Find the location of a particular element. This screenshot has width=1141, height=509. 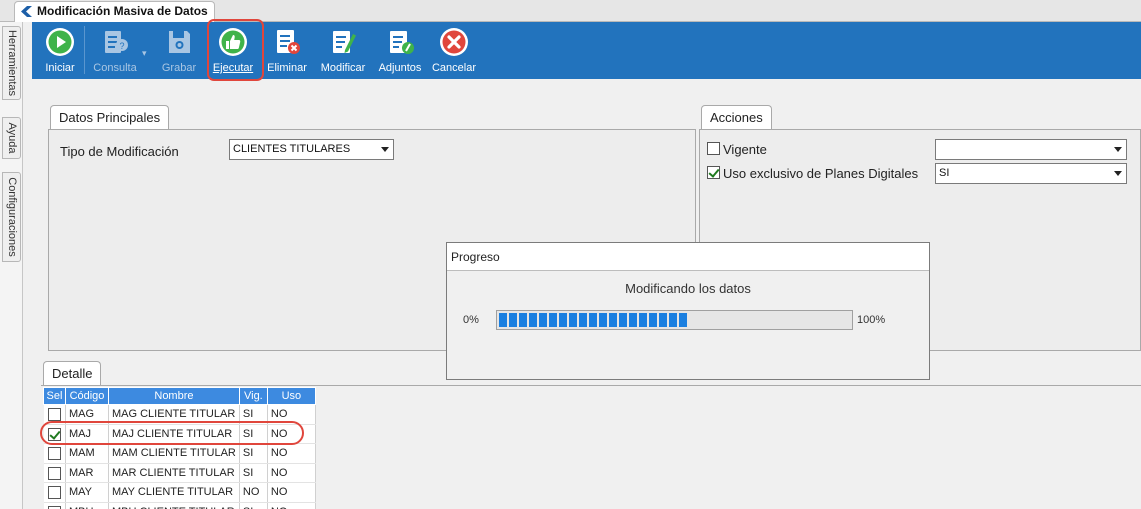

progress-message: Modificando los datos is located at coordinates (688, 288).